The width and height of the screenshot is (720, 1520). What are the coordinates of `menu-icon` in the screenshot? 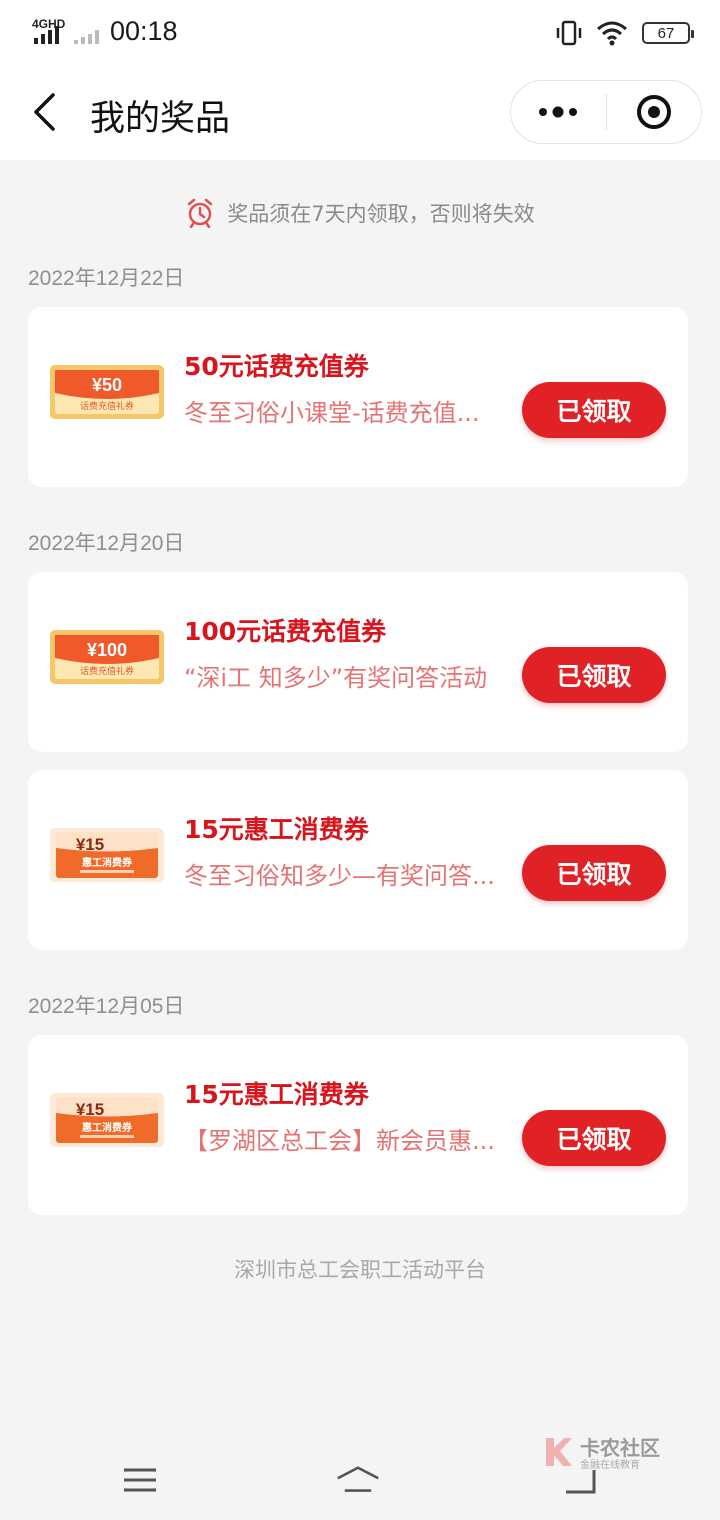 It's located at (140, 1480).